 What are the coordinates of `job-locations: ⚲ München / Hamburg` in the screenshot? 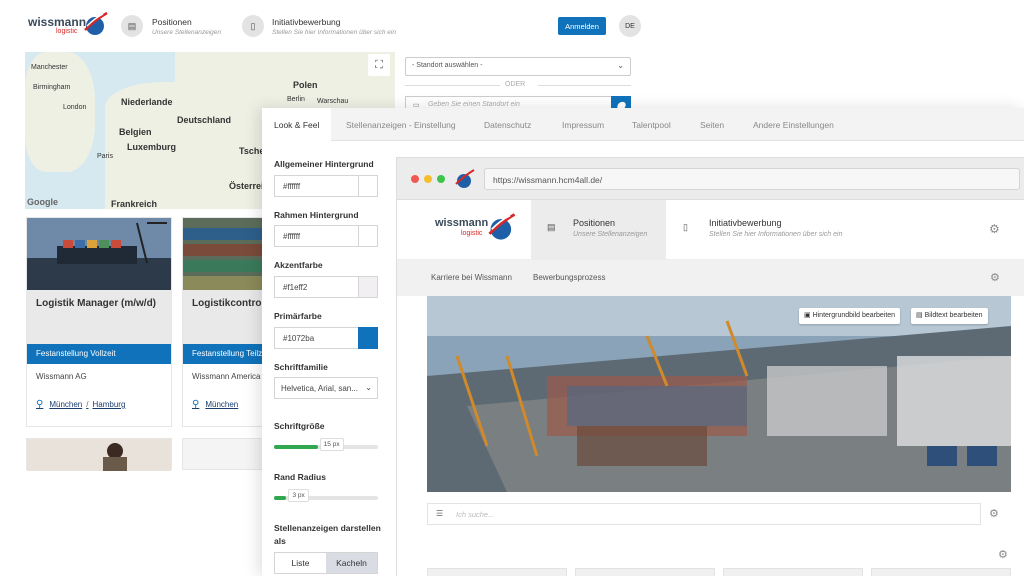 It's located at (99, 404).